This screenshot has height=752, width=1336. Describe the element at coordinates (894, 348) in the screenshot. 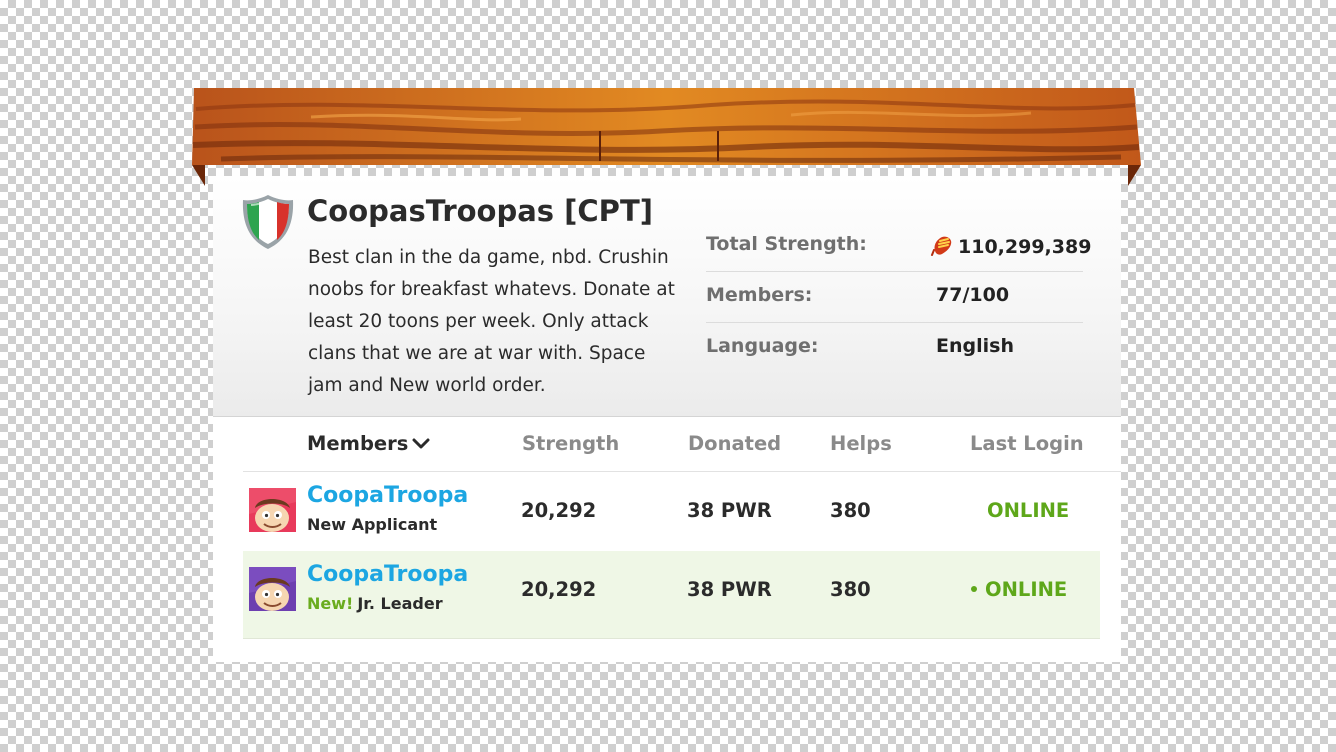

I see `stat-language: Language: English` at that location.